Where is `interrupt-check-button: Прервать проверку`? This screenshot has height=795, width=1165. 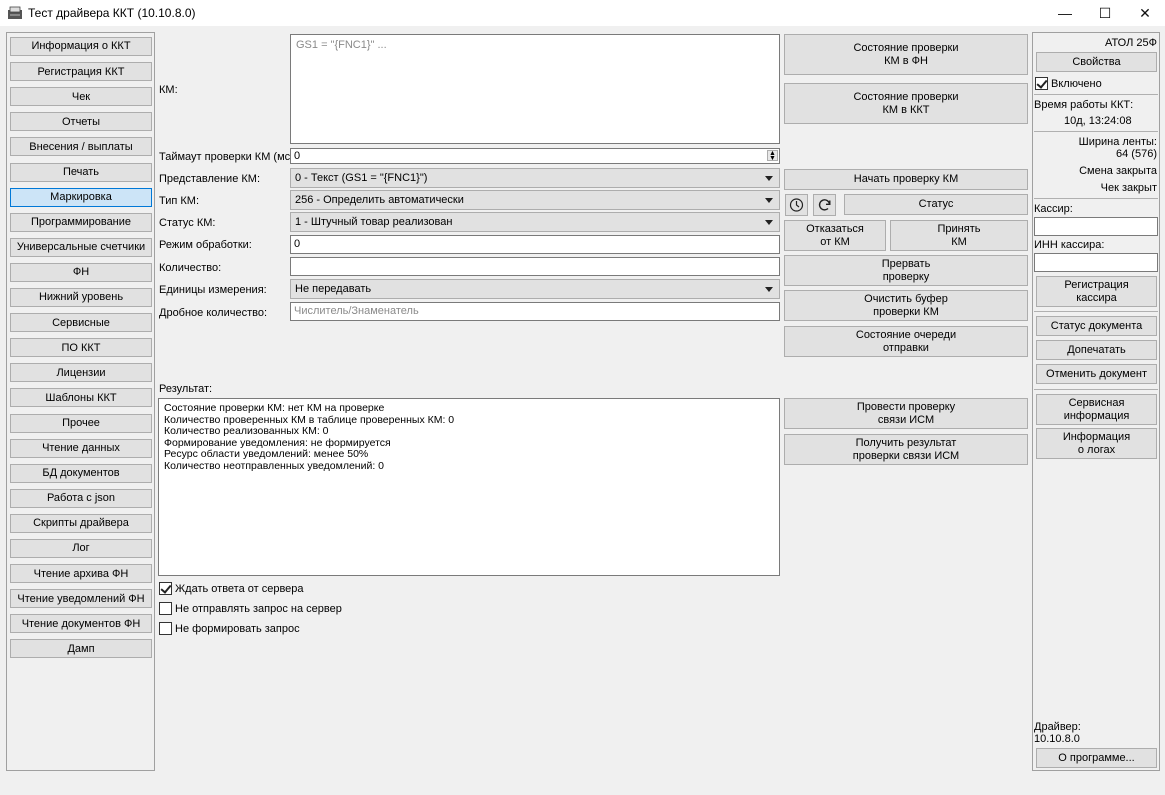
interrupt-check-button: Прервать проверку is located at coordinates (906, 270).